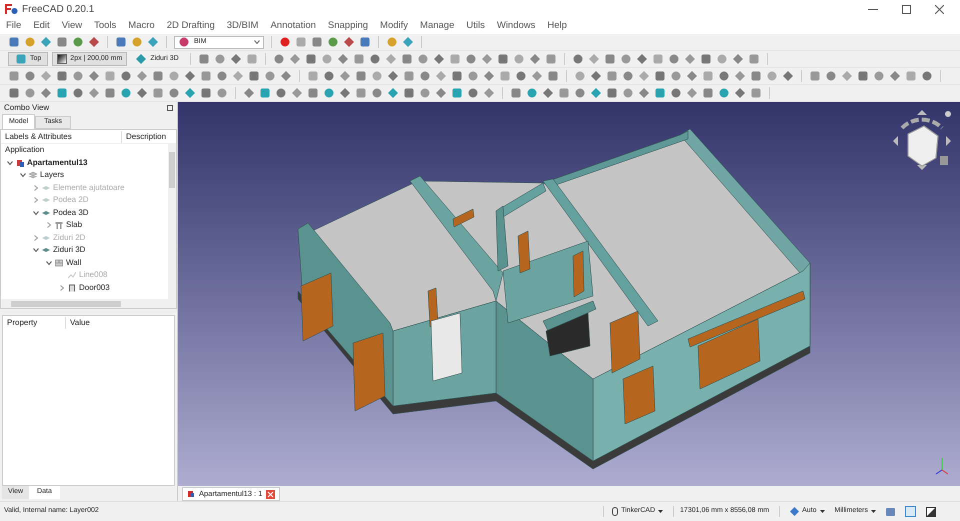  What do you see at coordinates (34, 323) in the screenshot?
I see `column-header: Property` at bounding box center [34, 323].